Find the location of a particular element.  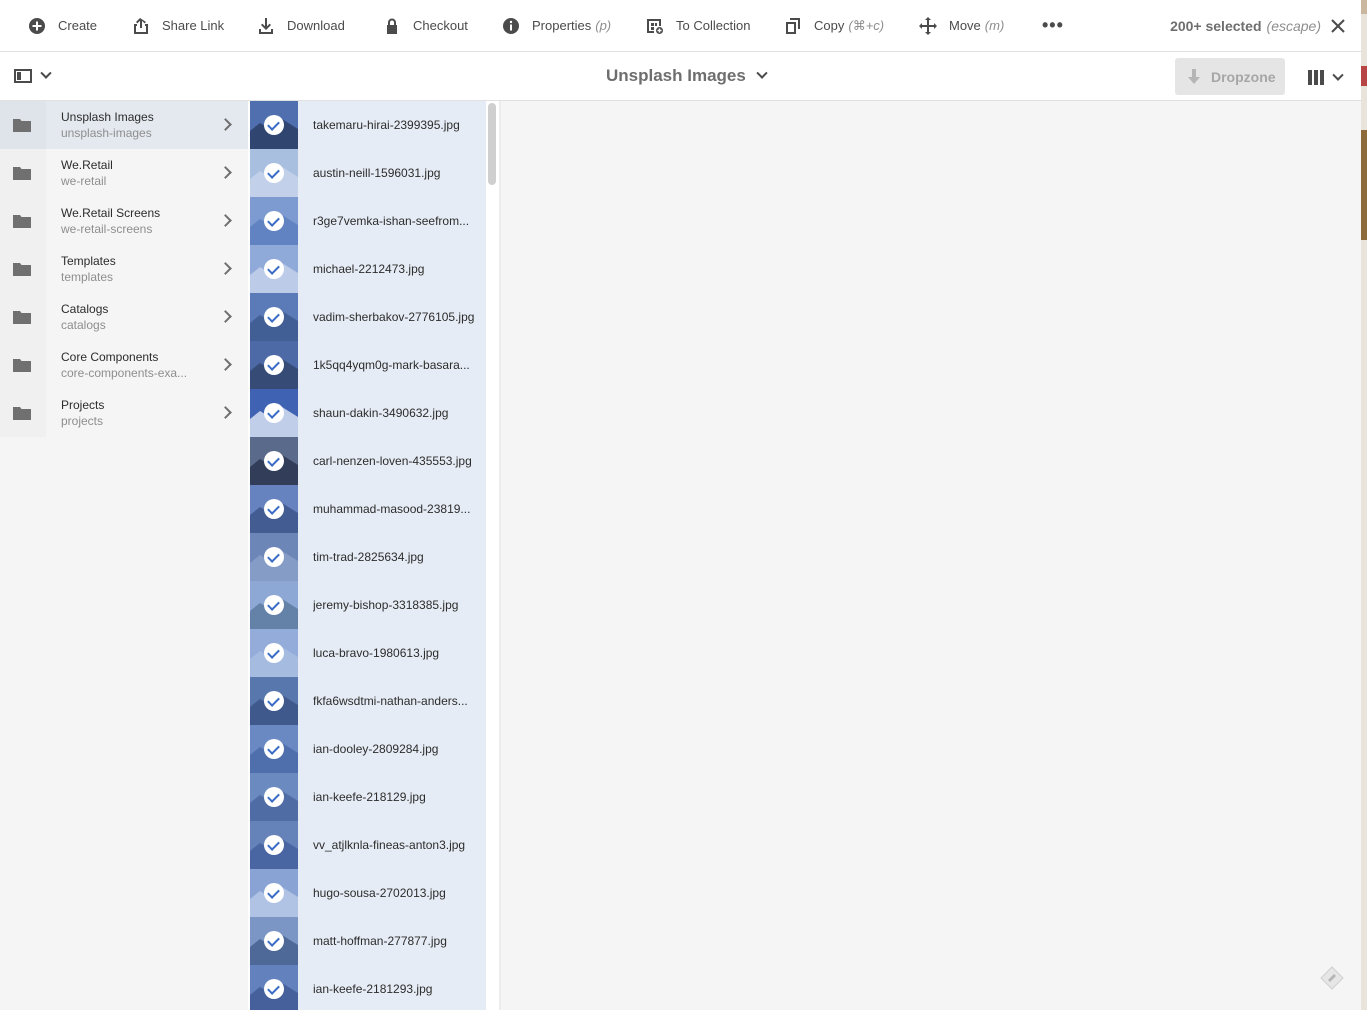

folder-name: we-retail is located at coordinates (84, 181).